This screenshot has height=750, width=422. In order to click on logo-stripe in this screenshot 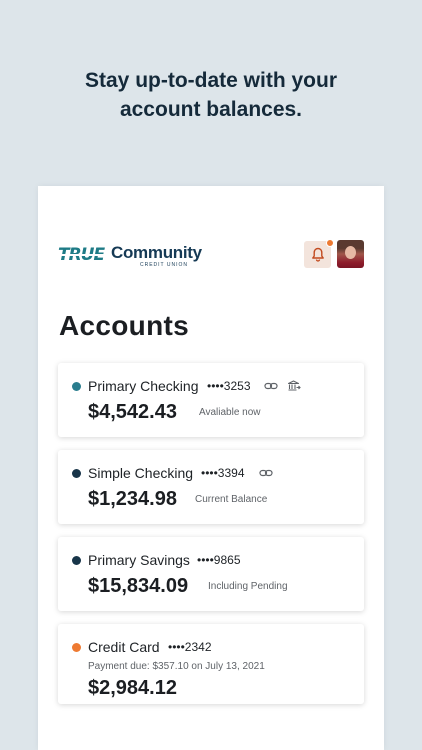, I will do `click(84, 255)`.